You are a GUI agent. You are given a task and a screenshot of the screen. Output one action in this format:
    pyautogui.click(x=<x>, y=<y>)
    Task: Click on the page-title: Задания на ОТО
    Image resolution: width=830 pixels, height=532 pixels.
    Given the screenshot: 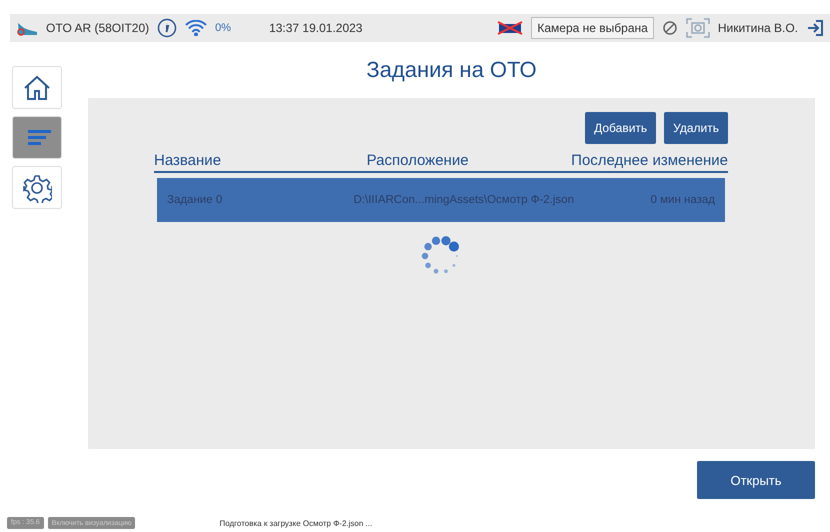 What is the action you would take?
    pyautogui.click(x=451, y=70)
    